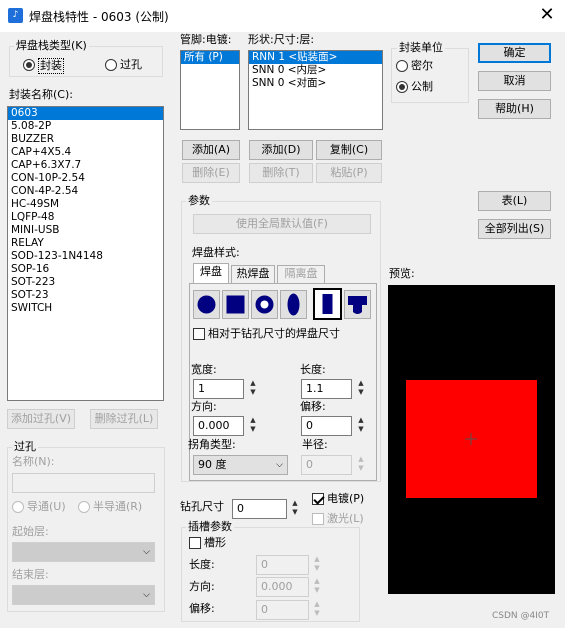 The height and width of the screenshot is (628, 565). I want to click on width-stepper: ▲ ▼, so click(253, 389).